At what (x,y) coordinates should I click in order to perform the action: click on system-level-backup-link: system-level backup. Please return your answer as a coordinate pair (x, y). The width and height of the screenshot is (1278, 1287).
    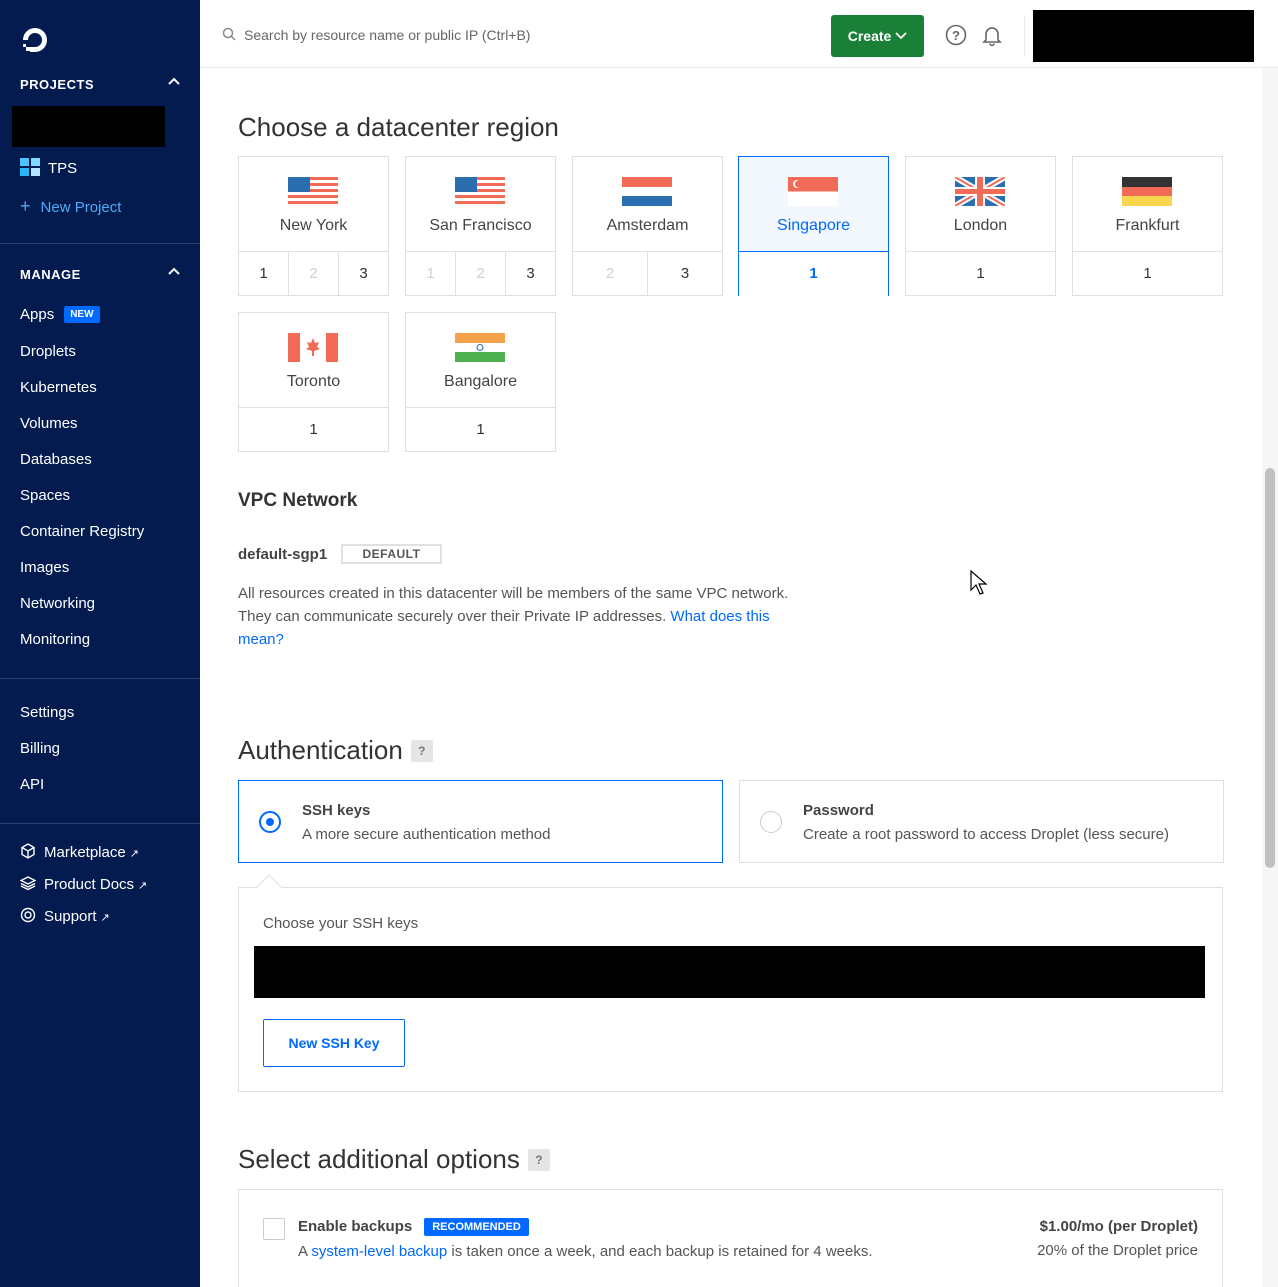
    Looking at the image, I should click on (379, 1251).